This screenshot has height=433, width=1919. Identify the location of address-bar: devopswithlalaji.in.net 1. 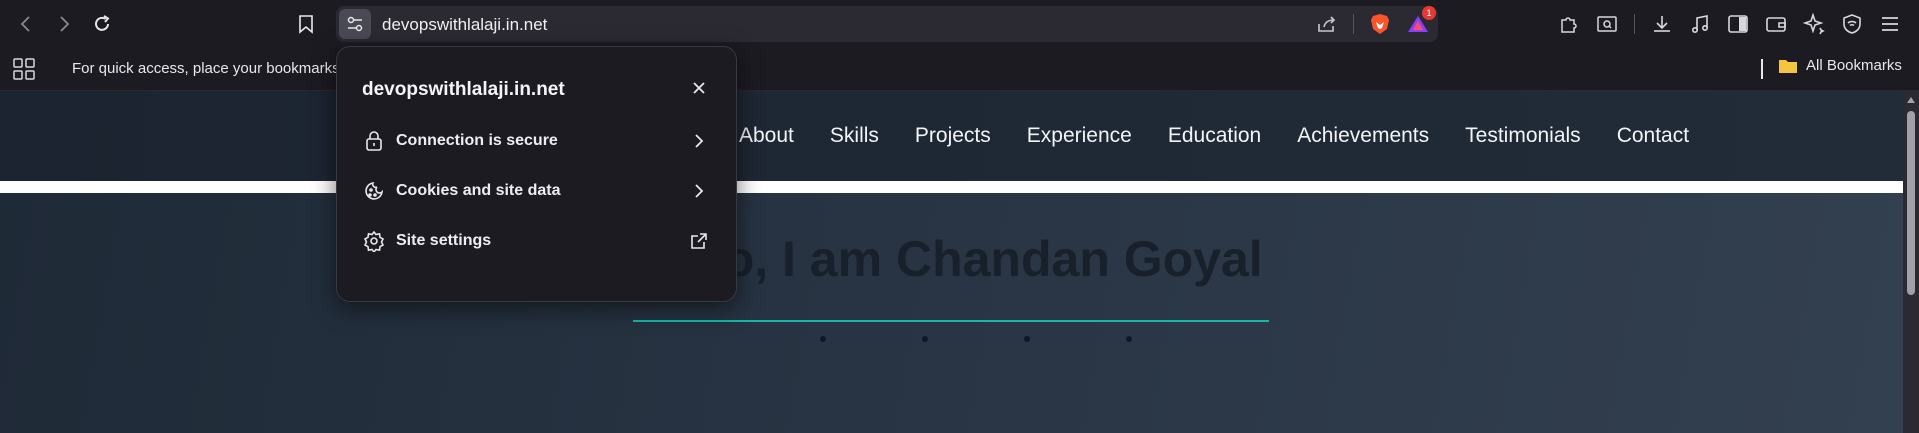
(887, 24).